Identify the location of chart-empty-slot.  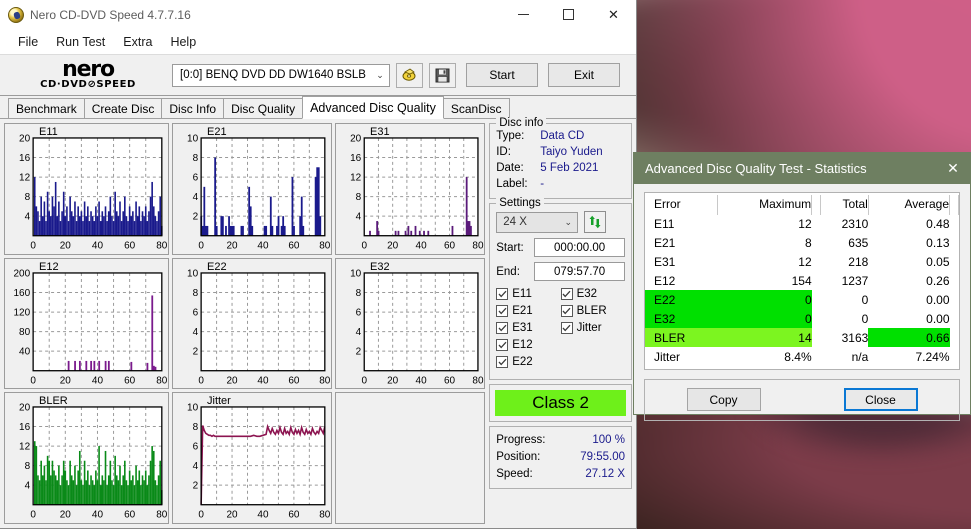
(410, 458).